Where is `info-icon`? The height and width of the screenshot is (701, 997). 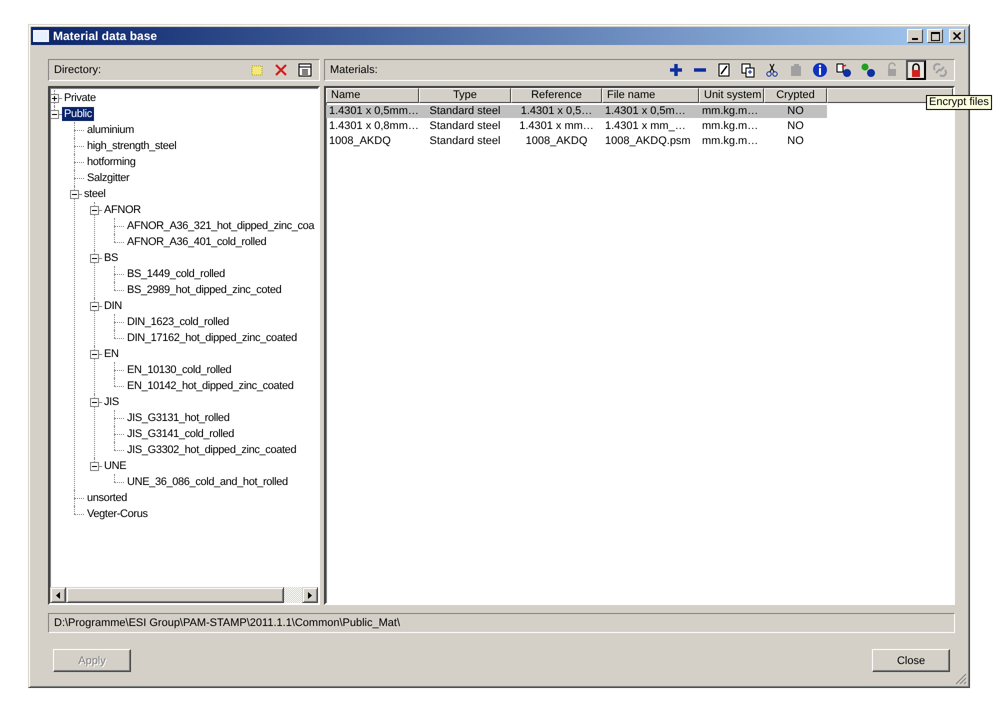 info-icon is located at coordinates (820, 70).